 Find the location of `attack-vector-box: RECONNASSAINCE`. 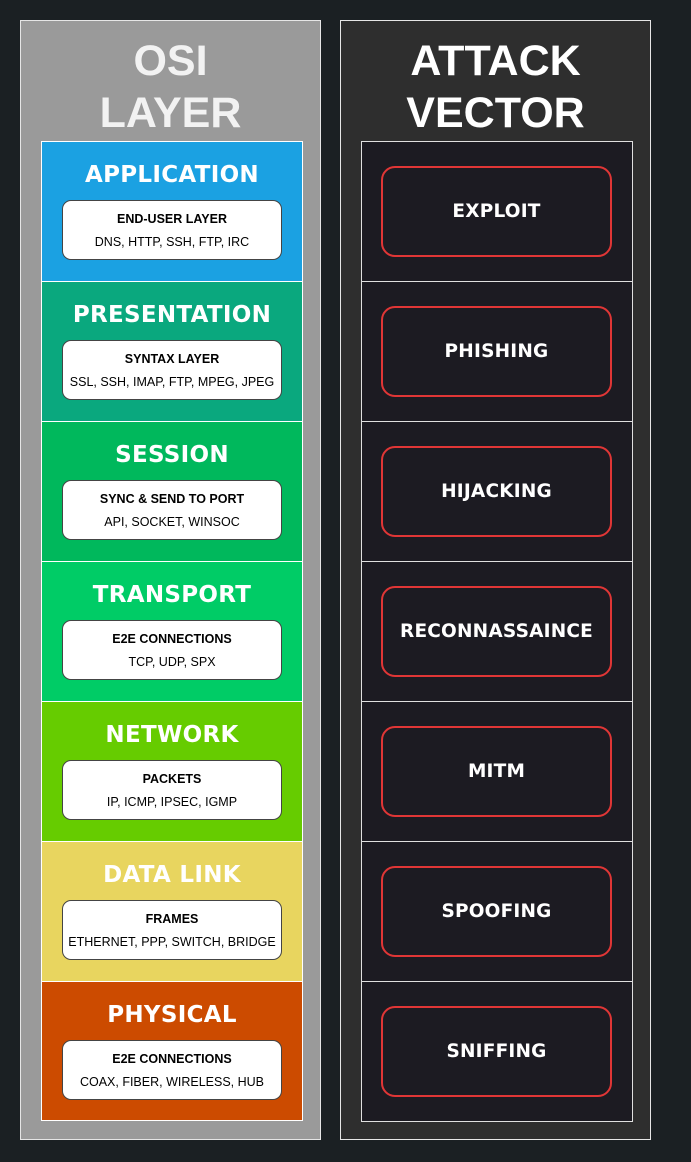

attack-vector-box: RECONNASSAINCE is located at coordinates (496, 631).